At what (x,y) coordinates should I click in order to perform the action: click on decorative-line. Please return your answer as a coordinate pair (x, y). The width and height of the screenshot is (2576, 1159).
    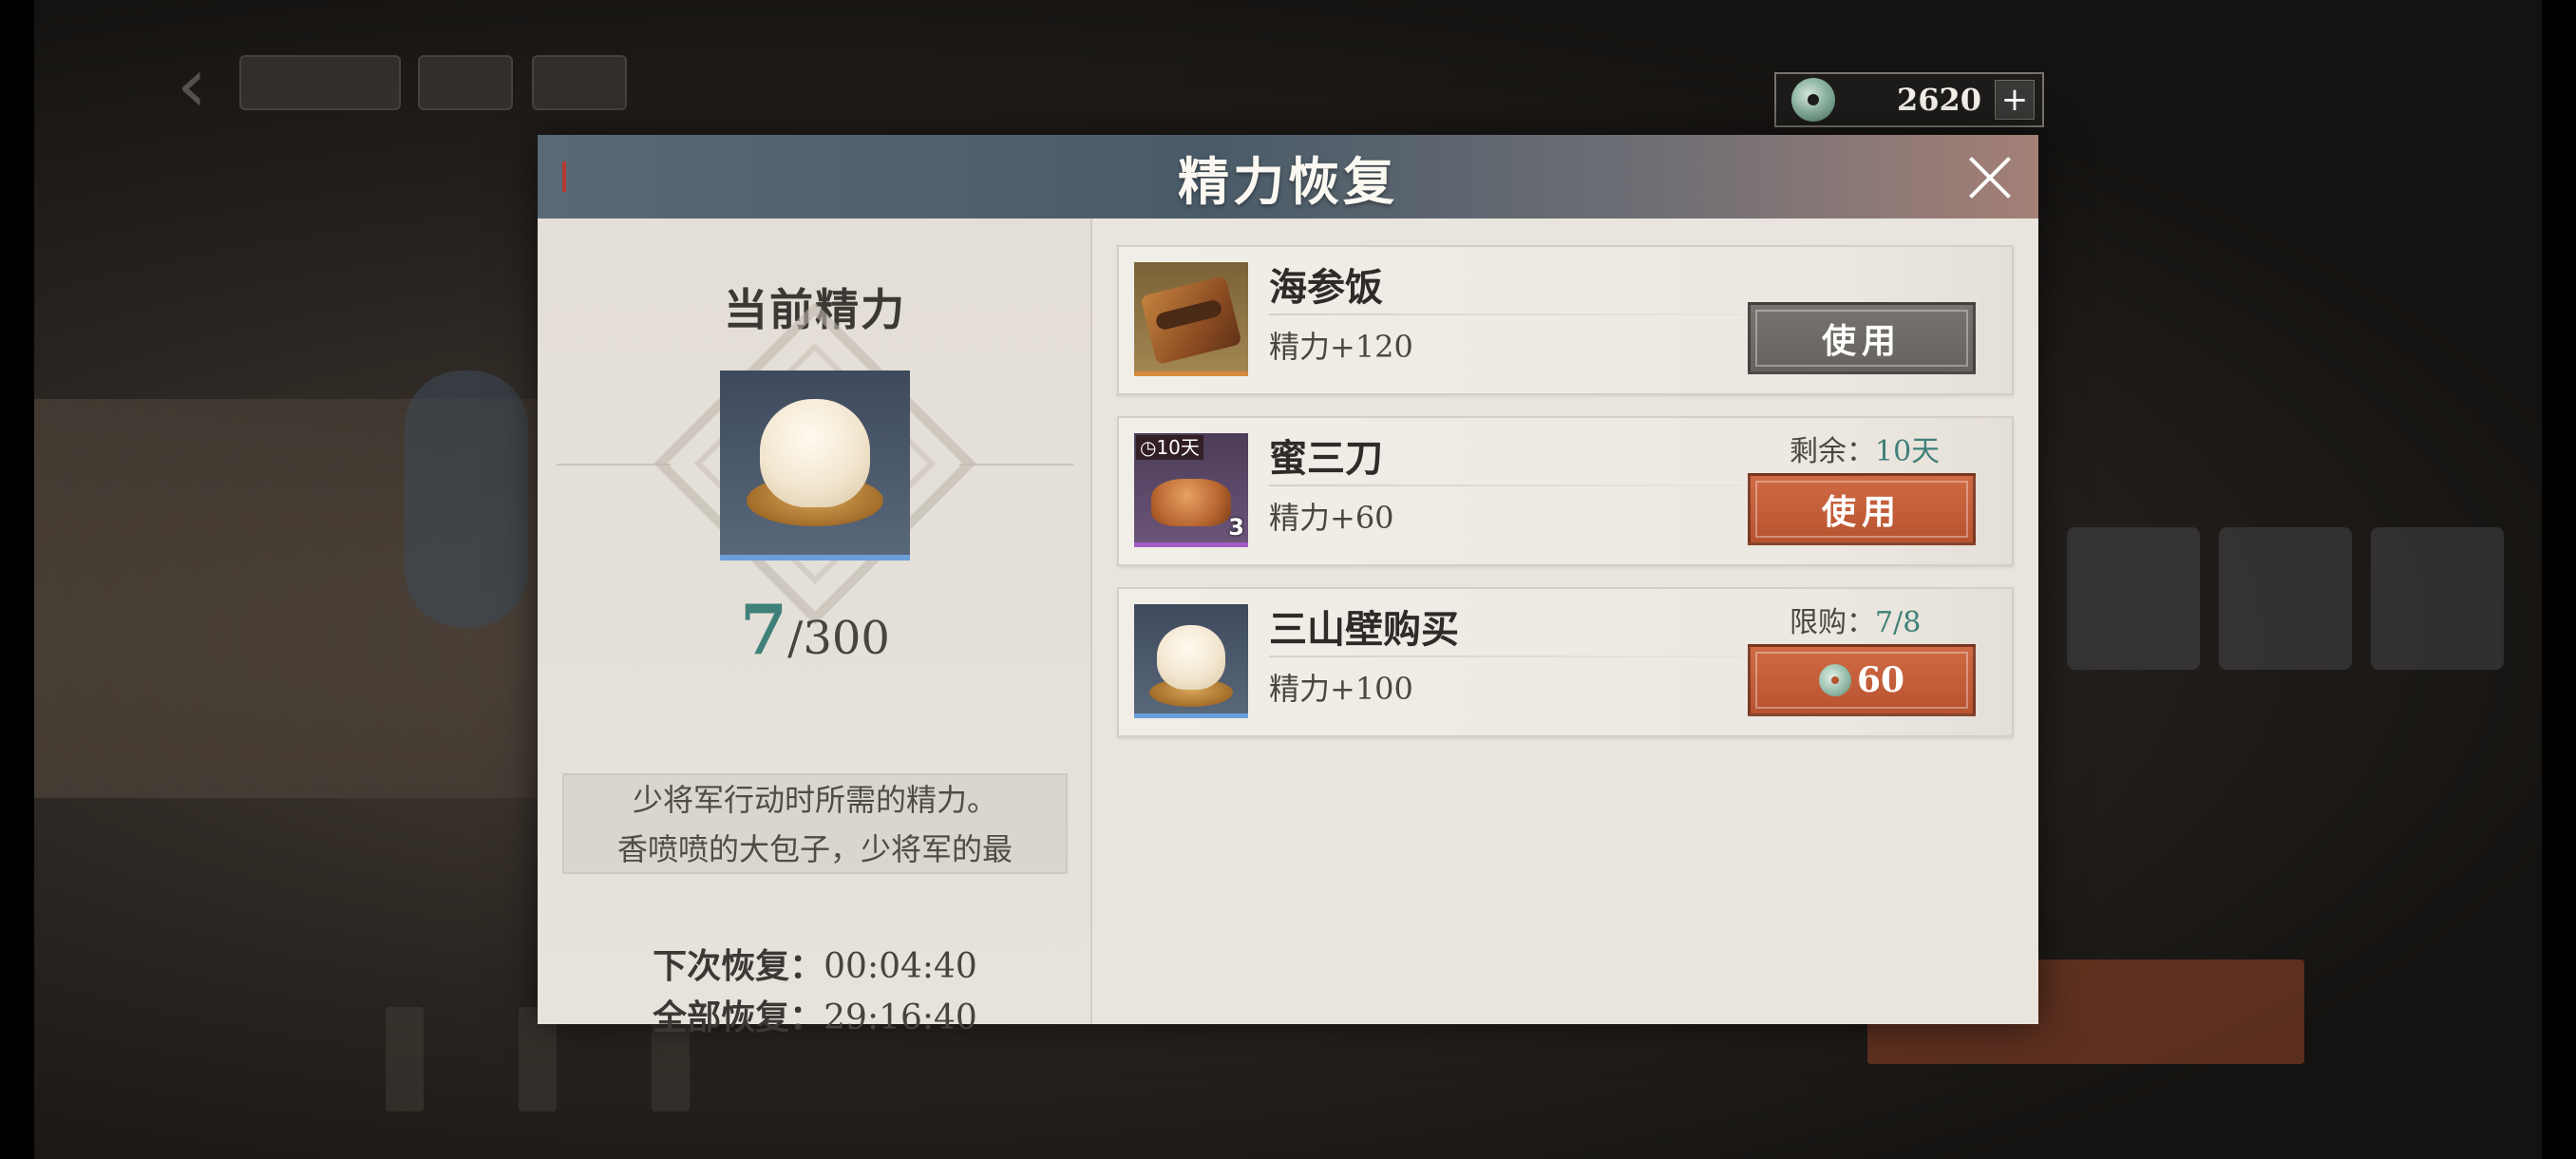
    Looking at the image, I should click on (1016, 465).